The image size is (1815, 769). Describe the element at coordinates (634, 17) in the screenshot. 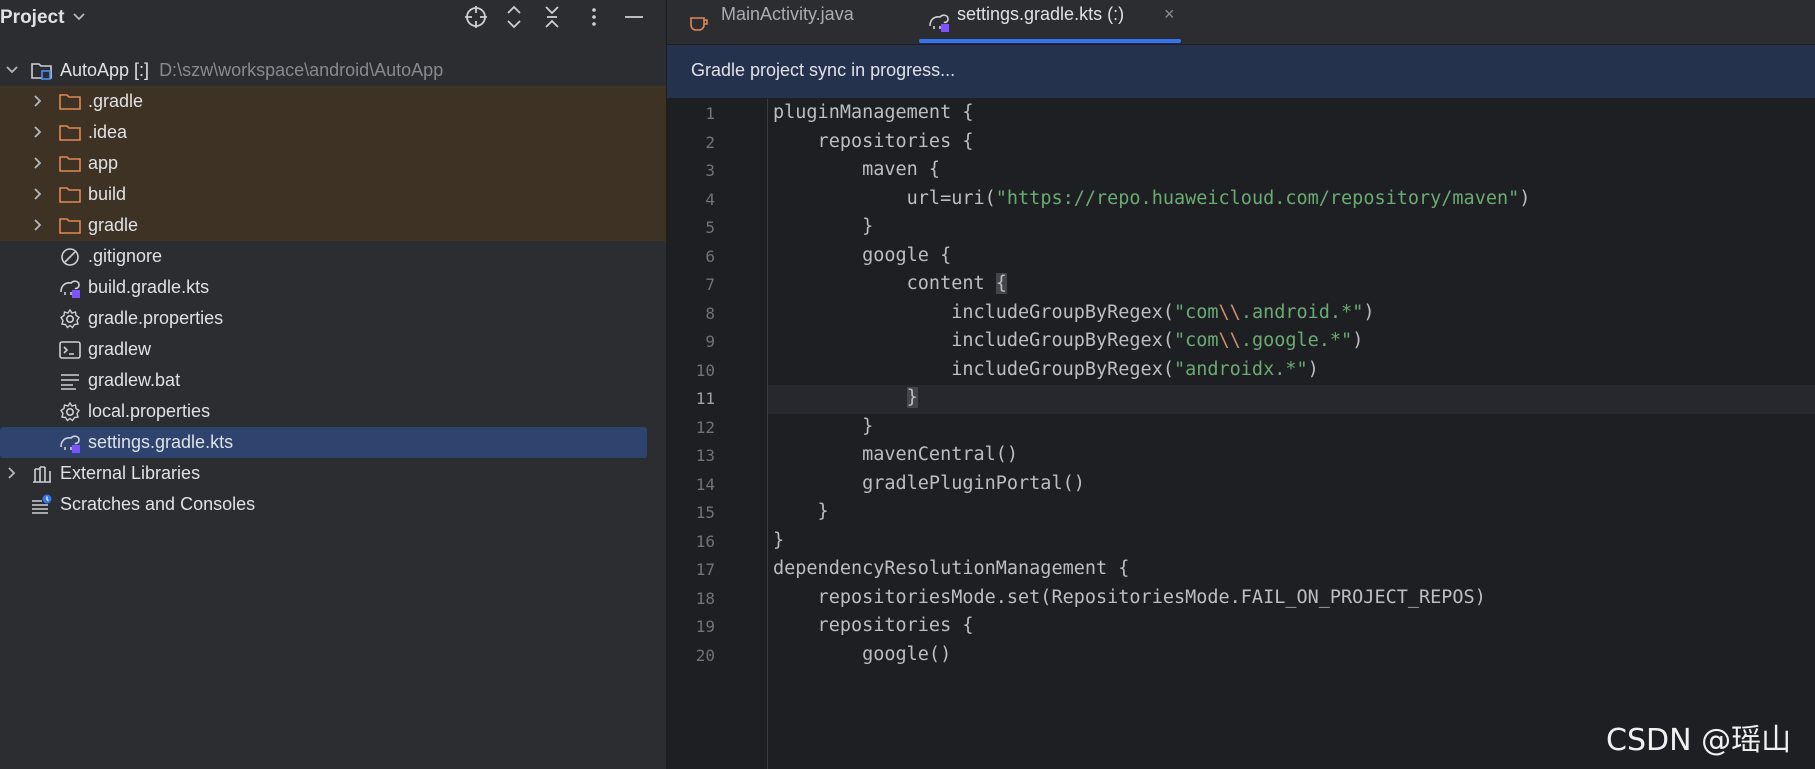

I see `minimize-icon` at that location.